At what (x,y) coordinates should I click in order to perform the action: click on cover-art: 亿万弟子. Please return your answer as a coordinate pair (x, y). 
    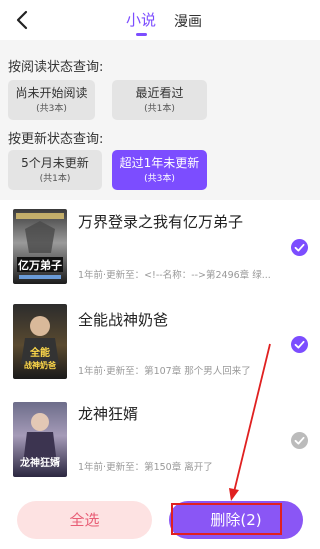
    Looking at the image, I should click on (40, 246).